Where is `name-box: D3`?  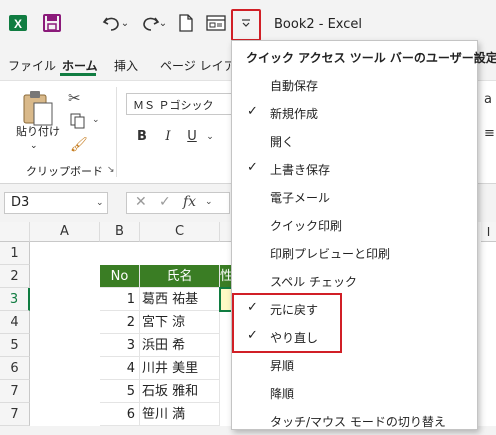
name-box: D3 is located at coordinates (56, 203).